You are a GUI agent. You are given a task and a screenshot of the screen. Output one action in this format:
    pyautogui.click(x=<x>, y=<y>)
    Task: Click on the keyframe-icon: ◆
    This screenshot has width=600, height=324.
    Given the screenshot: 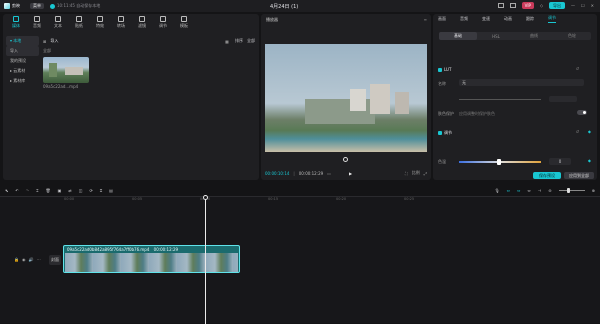 What is the action you would take?
    pyautogui.click(x=589, y=131)
    